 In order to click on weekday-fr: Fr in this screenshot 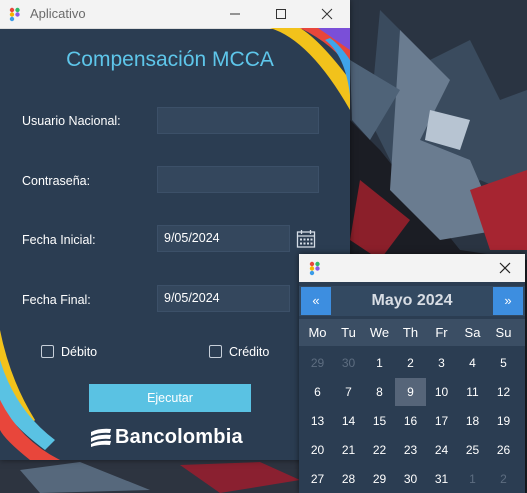, I will do `click(441, 332)`.